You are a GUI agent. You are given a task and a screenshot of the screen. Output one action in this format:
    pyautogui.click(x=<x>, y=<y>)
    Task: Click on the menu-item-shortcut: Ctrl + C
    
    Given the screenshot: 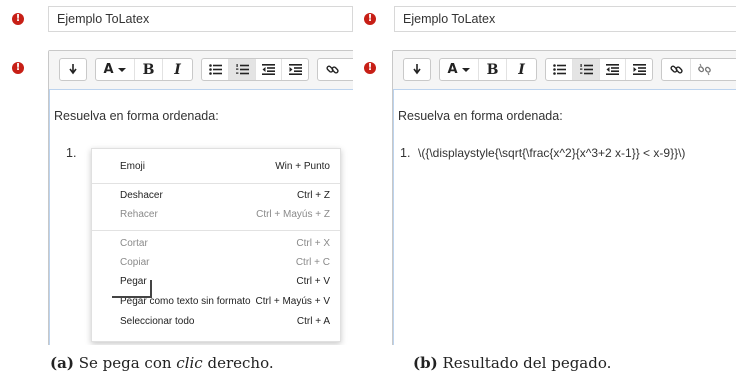 What is the action you would take?
    pyautogui.click(x=312, y=262)
    